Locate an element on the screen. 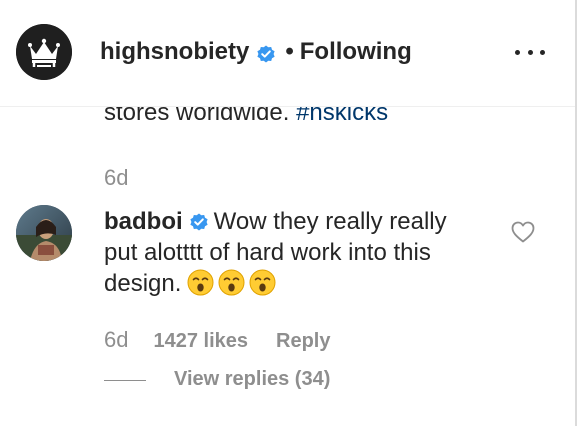 This screenshot has width=577, height=426. post-author-line: highsnobiety • Following is located at coordinates (256, 52).